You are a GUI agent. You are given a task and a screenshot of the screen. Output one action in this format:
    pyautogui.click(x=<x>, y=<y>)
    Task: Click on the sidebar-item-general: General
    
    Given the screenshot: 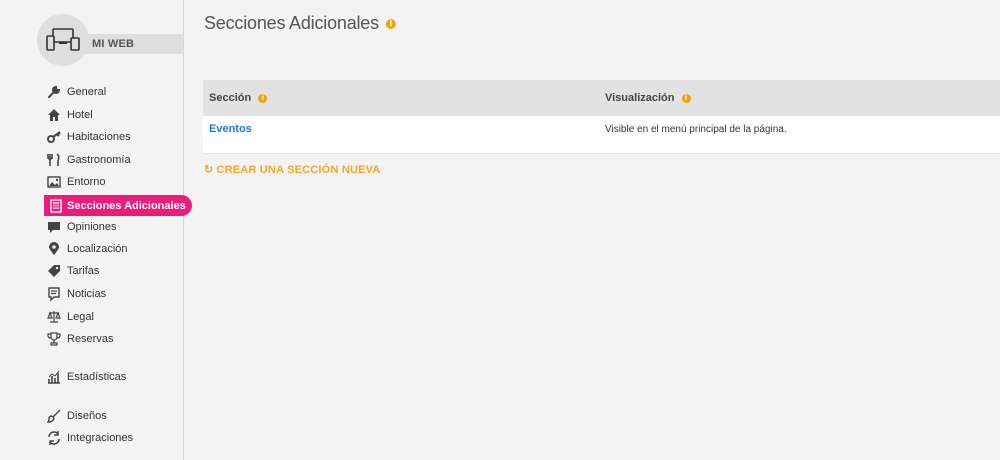 What is the action you would take?
    pyautogui.click(x=76, y=92)
    